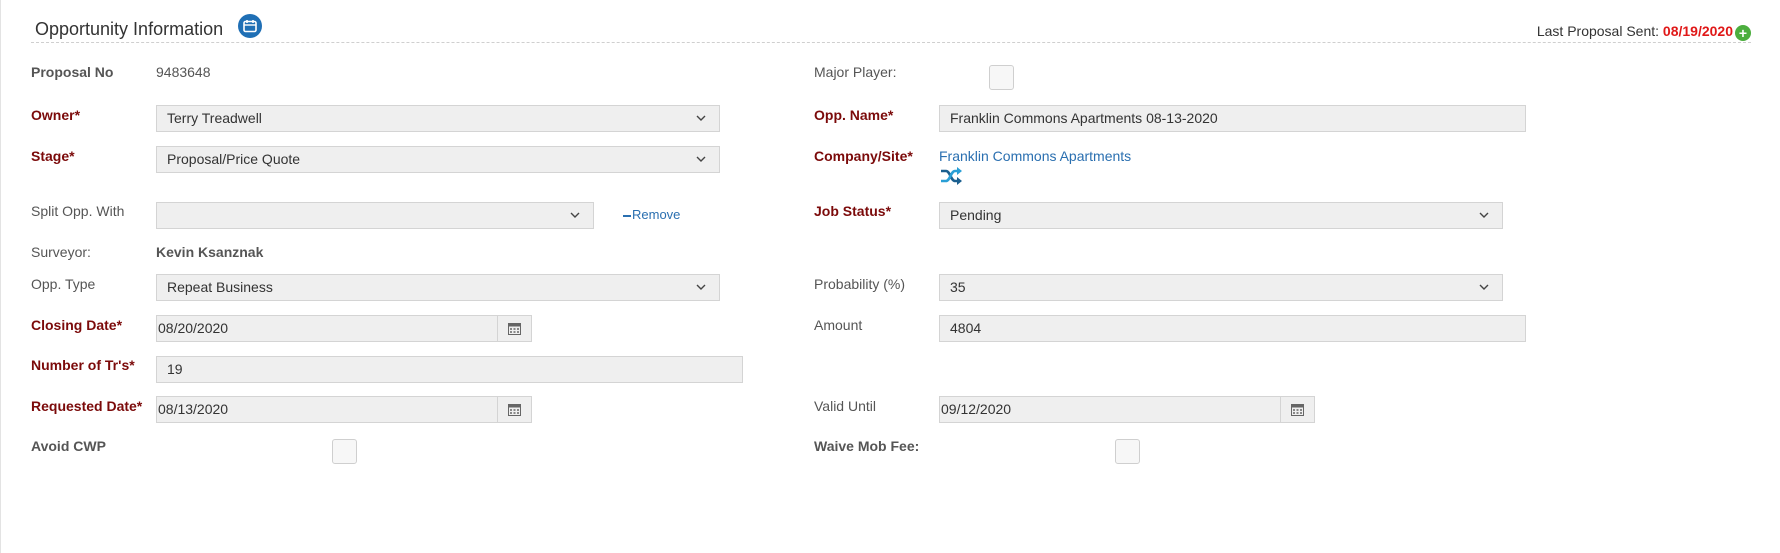 Image resolution: width=1780 pixels, height=553 pixels. I want to click on valid-until-input: 09/12/2020, so click(1110, 409).